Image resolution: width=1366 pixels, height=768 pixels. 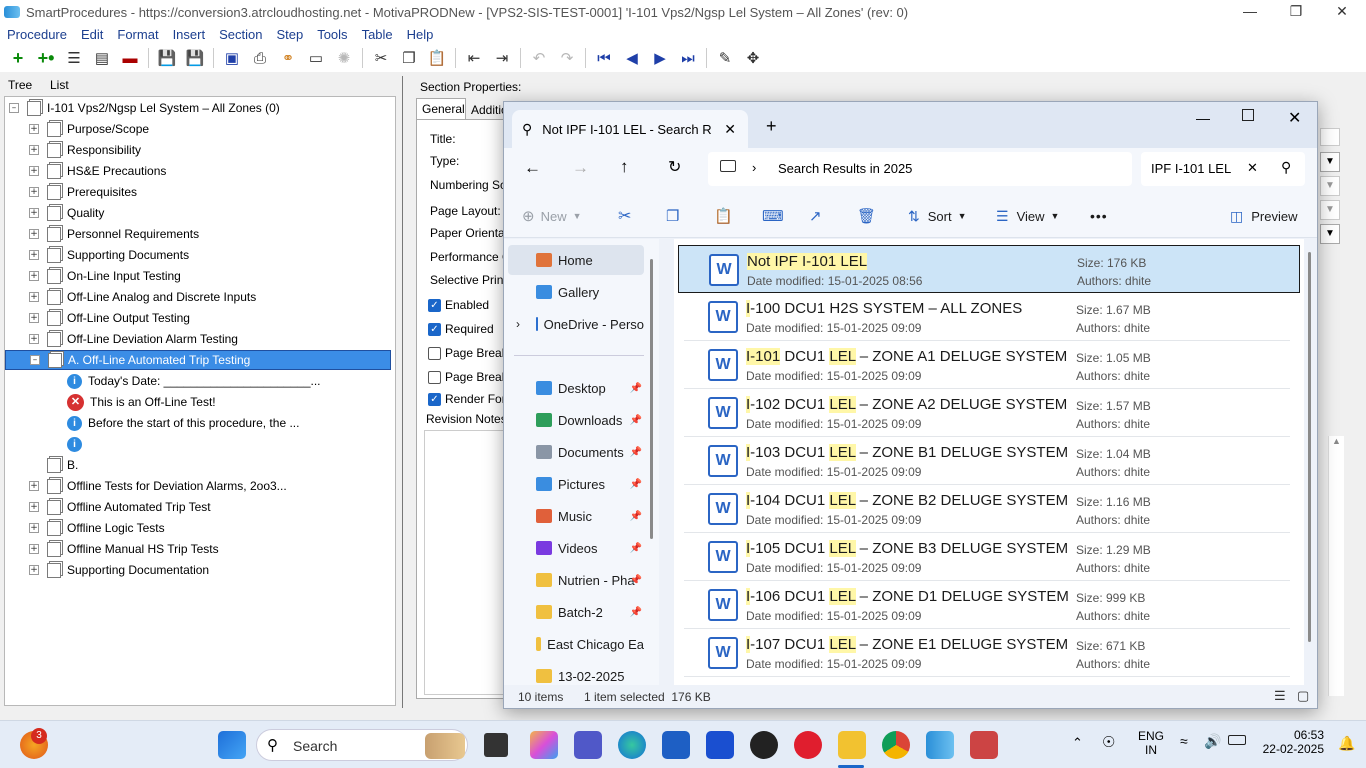 What do you see at coordinates (1212, 741) in the screenshot?
I see `volume-icon: 🔊` at bounding box center [1212, 741].